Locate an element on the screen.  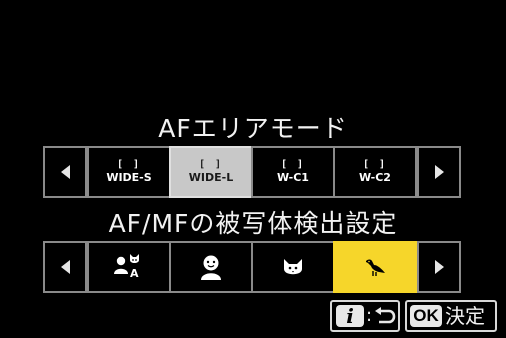
subject-detection-row: A is located at coordinates (252, 267).